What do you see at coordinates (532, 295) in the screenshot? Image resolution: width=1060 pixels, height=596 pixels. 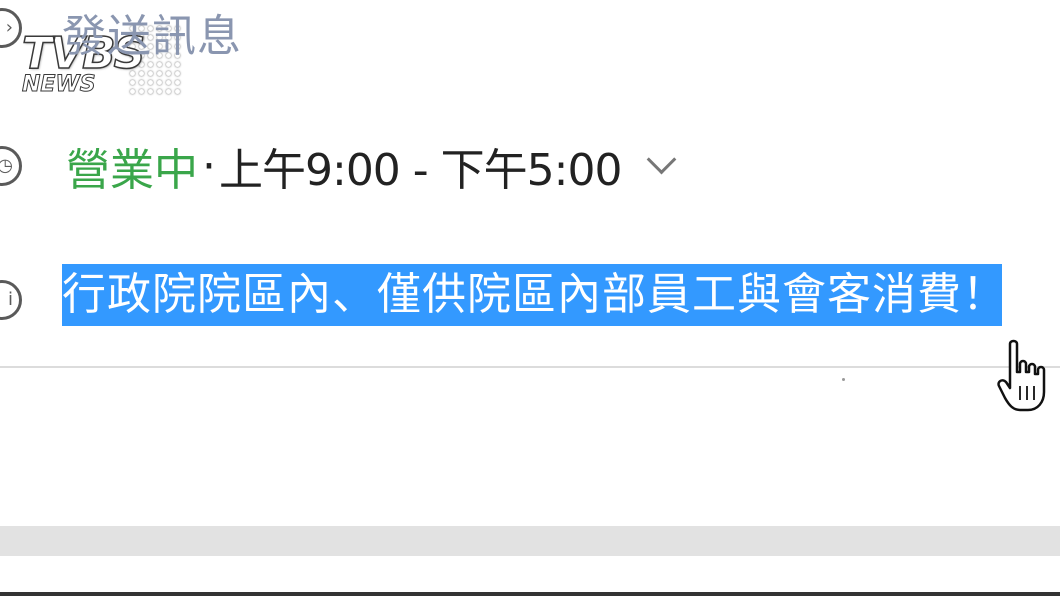 I see `selected-notice-text: 行政院院區內、僅供院區內部員工與會客消費！` at bounding box center [532, 295].